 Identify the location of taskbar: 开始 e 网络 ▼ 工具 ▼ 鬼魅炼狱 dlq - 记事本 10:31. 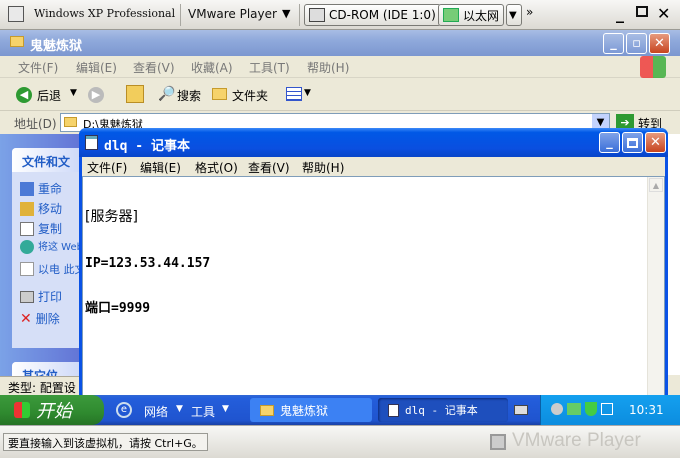
(340, 410).